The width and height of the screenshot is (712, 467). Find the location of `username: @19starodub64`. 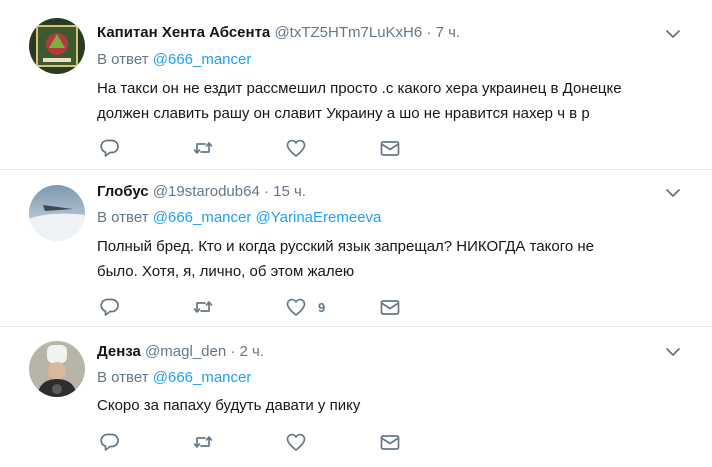

username: @19starodub64 is located at coordinates (206, 191).